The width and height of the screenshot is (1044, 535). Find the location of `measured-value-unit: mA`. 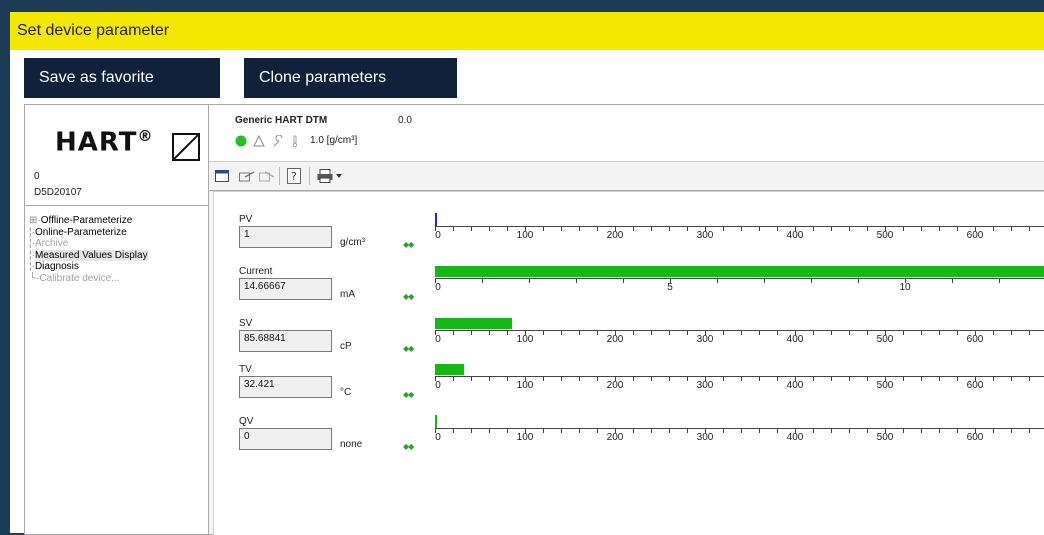

measured-value-unit: mA is located at coordinates (347, 294).